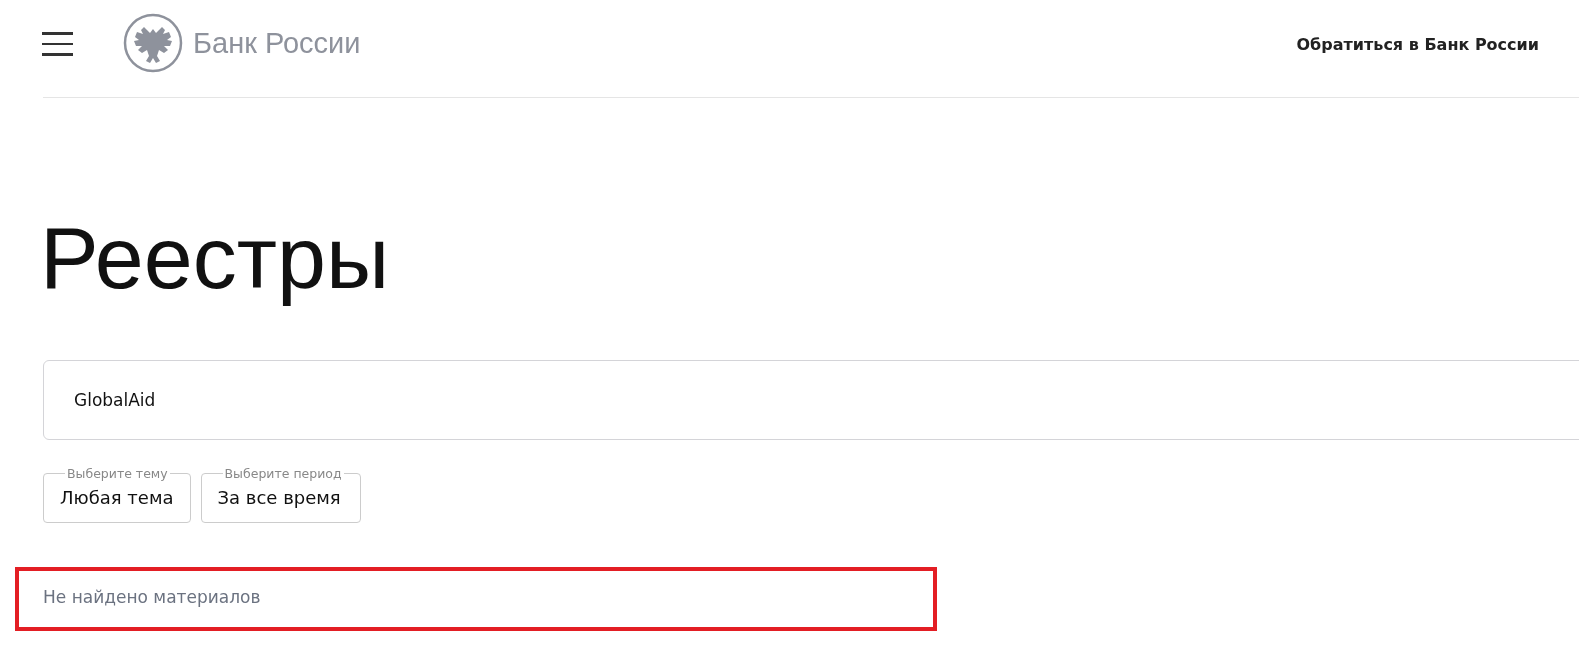 This screenshot has width=1579, height=669. Describe the element at coordinates (215, 258) in the screenshot. I see `page-title: Реестры` at that location.